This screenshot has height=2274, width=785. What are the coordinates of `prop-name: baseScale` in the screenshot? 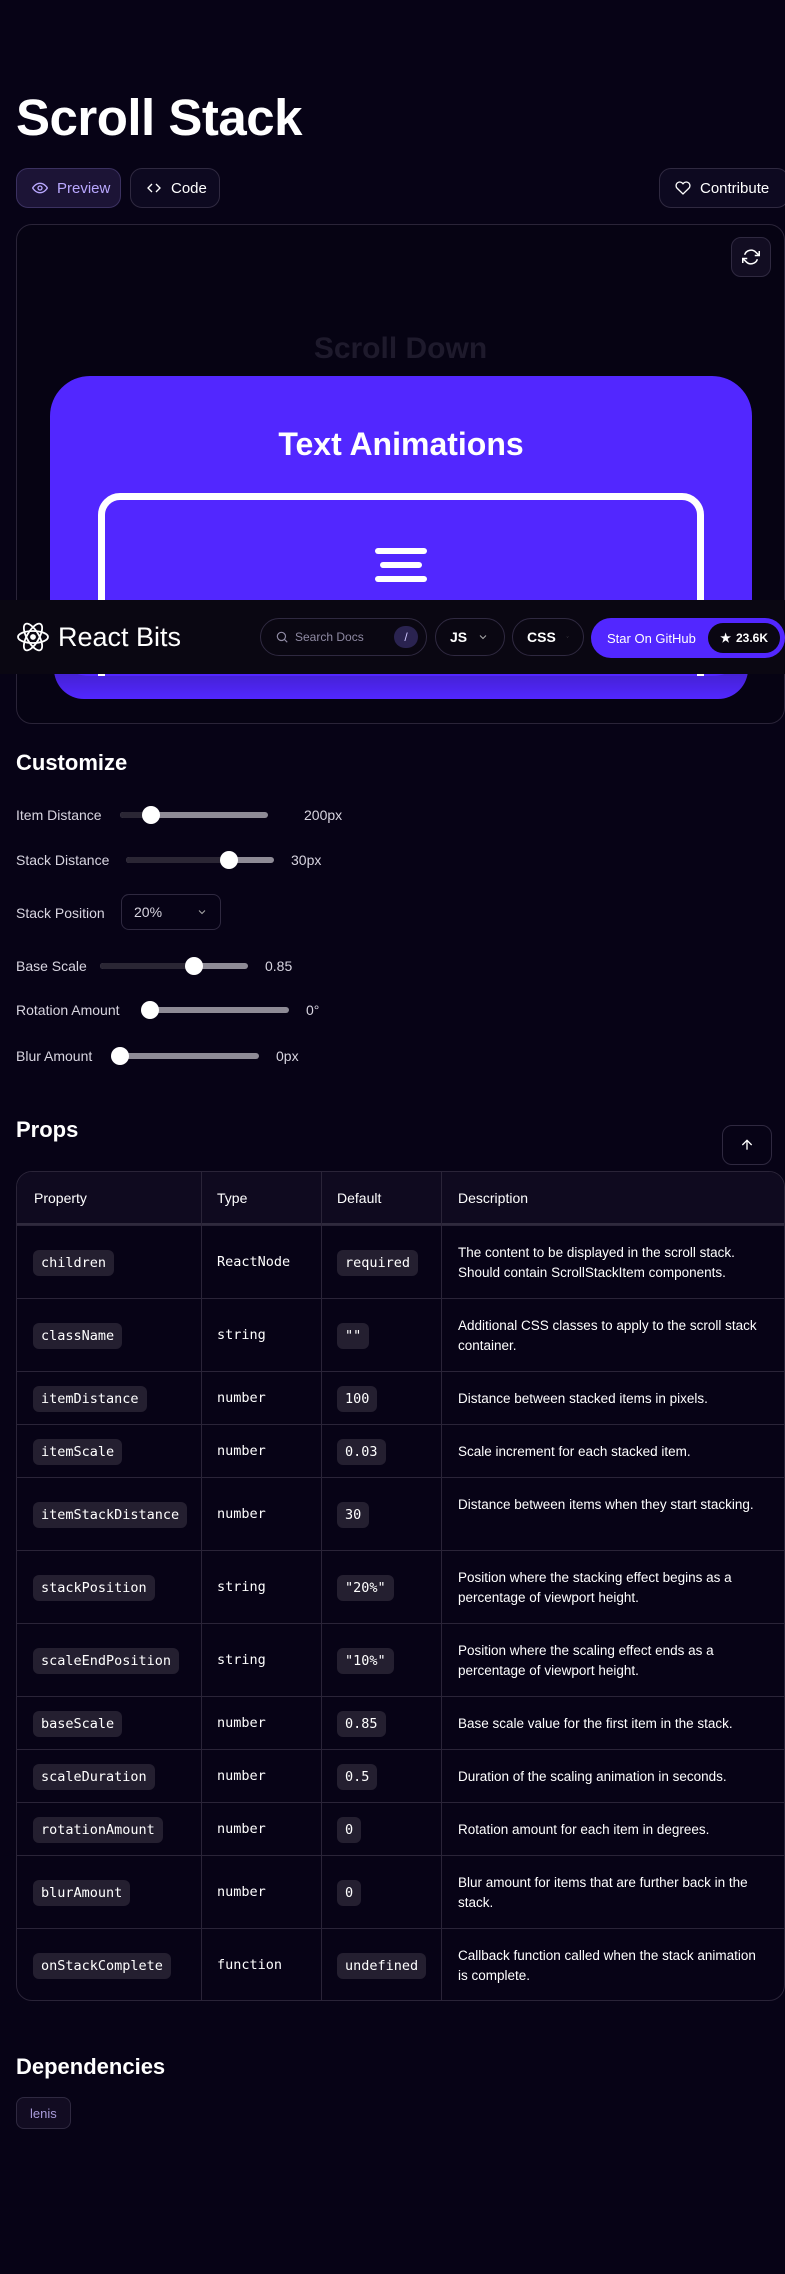 It's located at (78, 1724).